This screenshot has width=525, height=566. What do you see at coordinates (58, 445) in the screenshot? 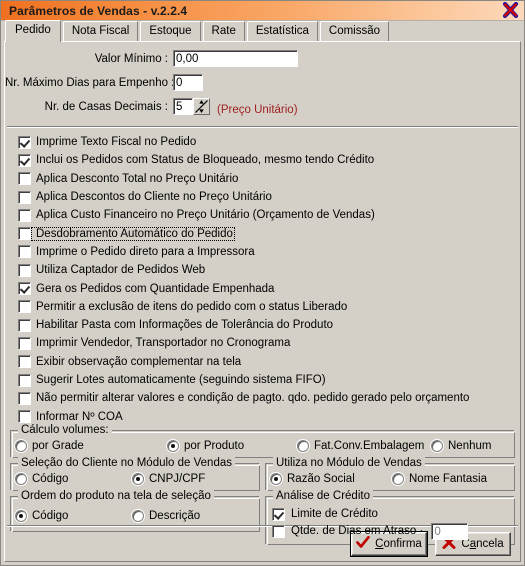
I see `radio-label: por Grade` at bounding box center [58, 445].